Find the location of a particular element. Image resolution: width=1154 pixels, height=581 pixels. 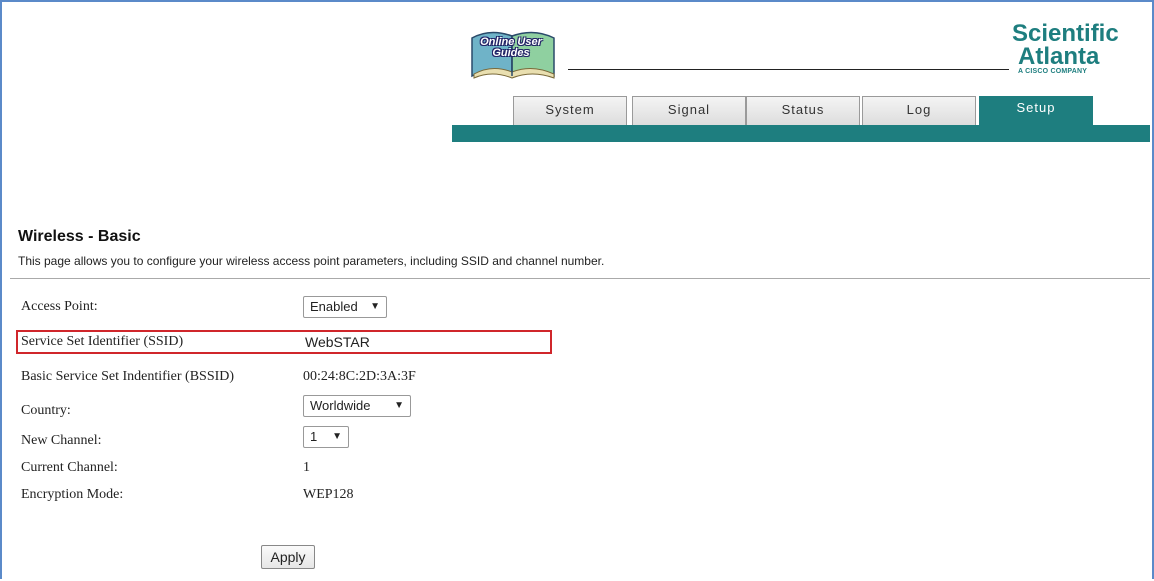

tab-log: Log is located at coordinates (919, 111).